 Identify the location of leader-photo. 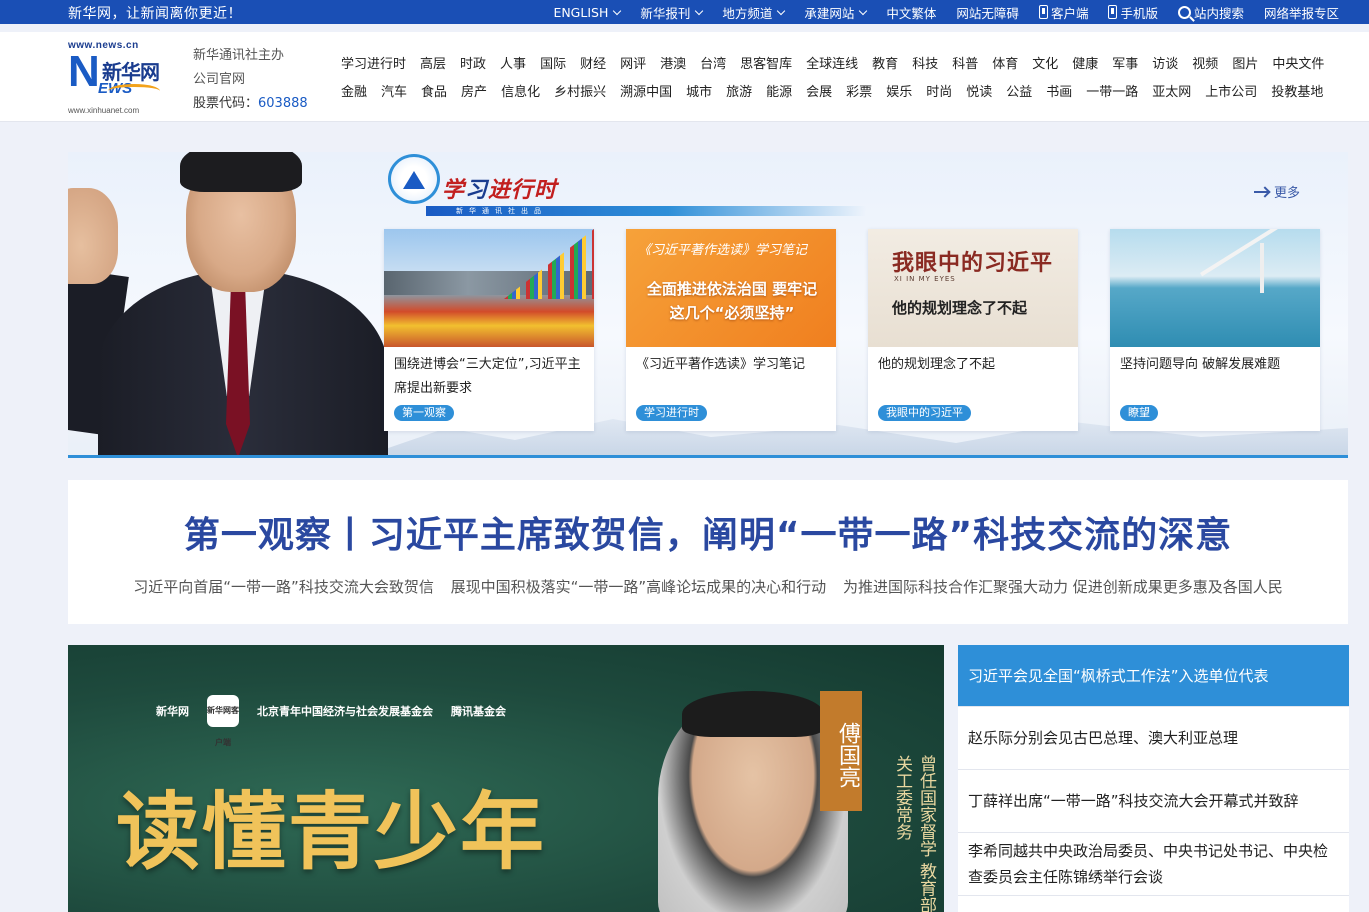
(228, 305).